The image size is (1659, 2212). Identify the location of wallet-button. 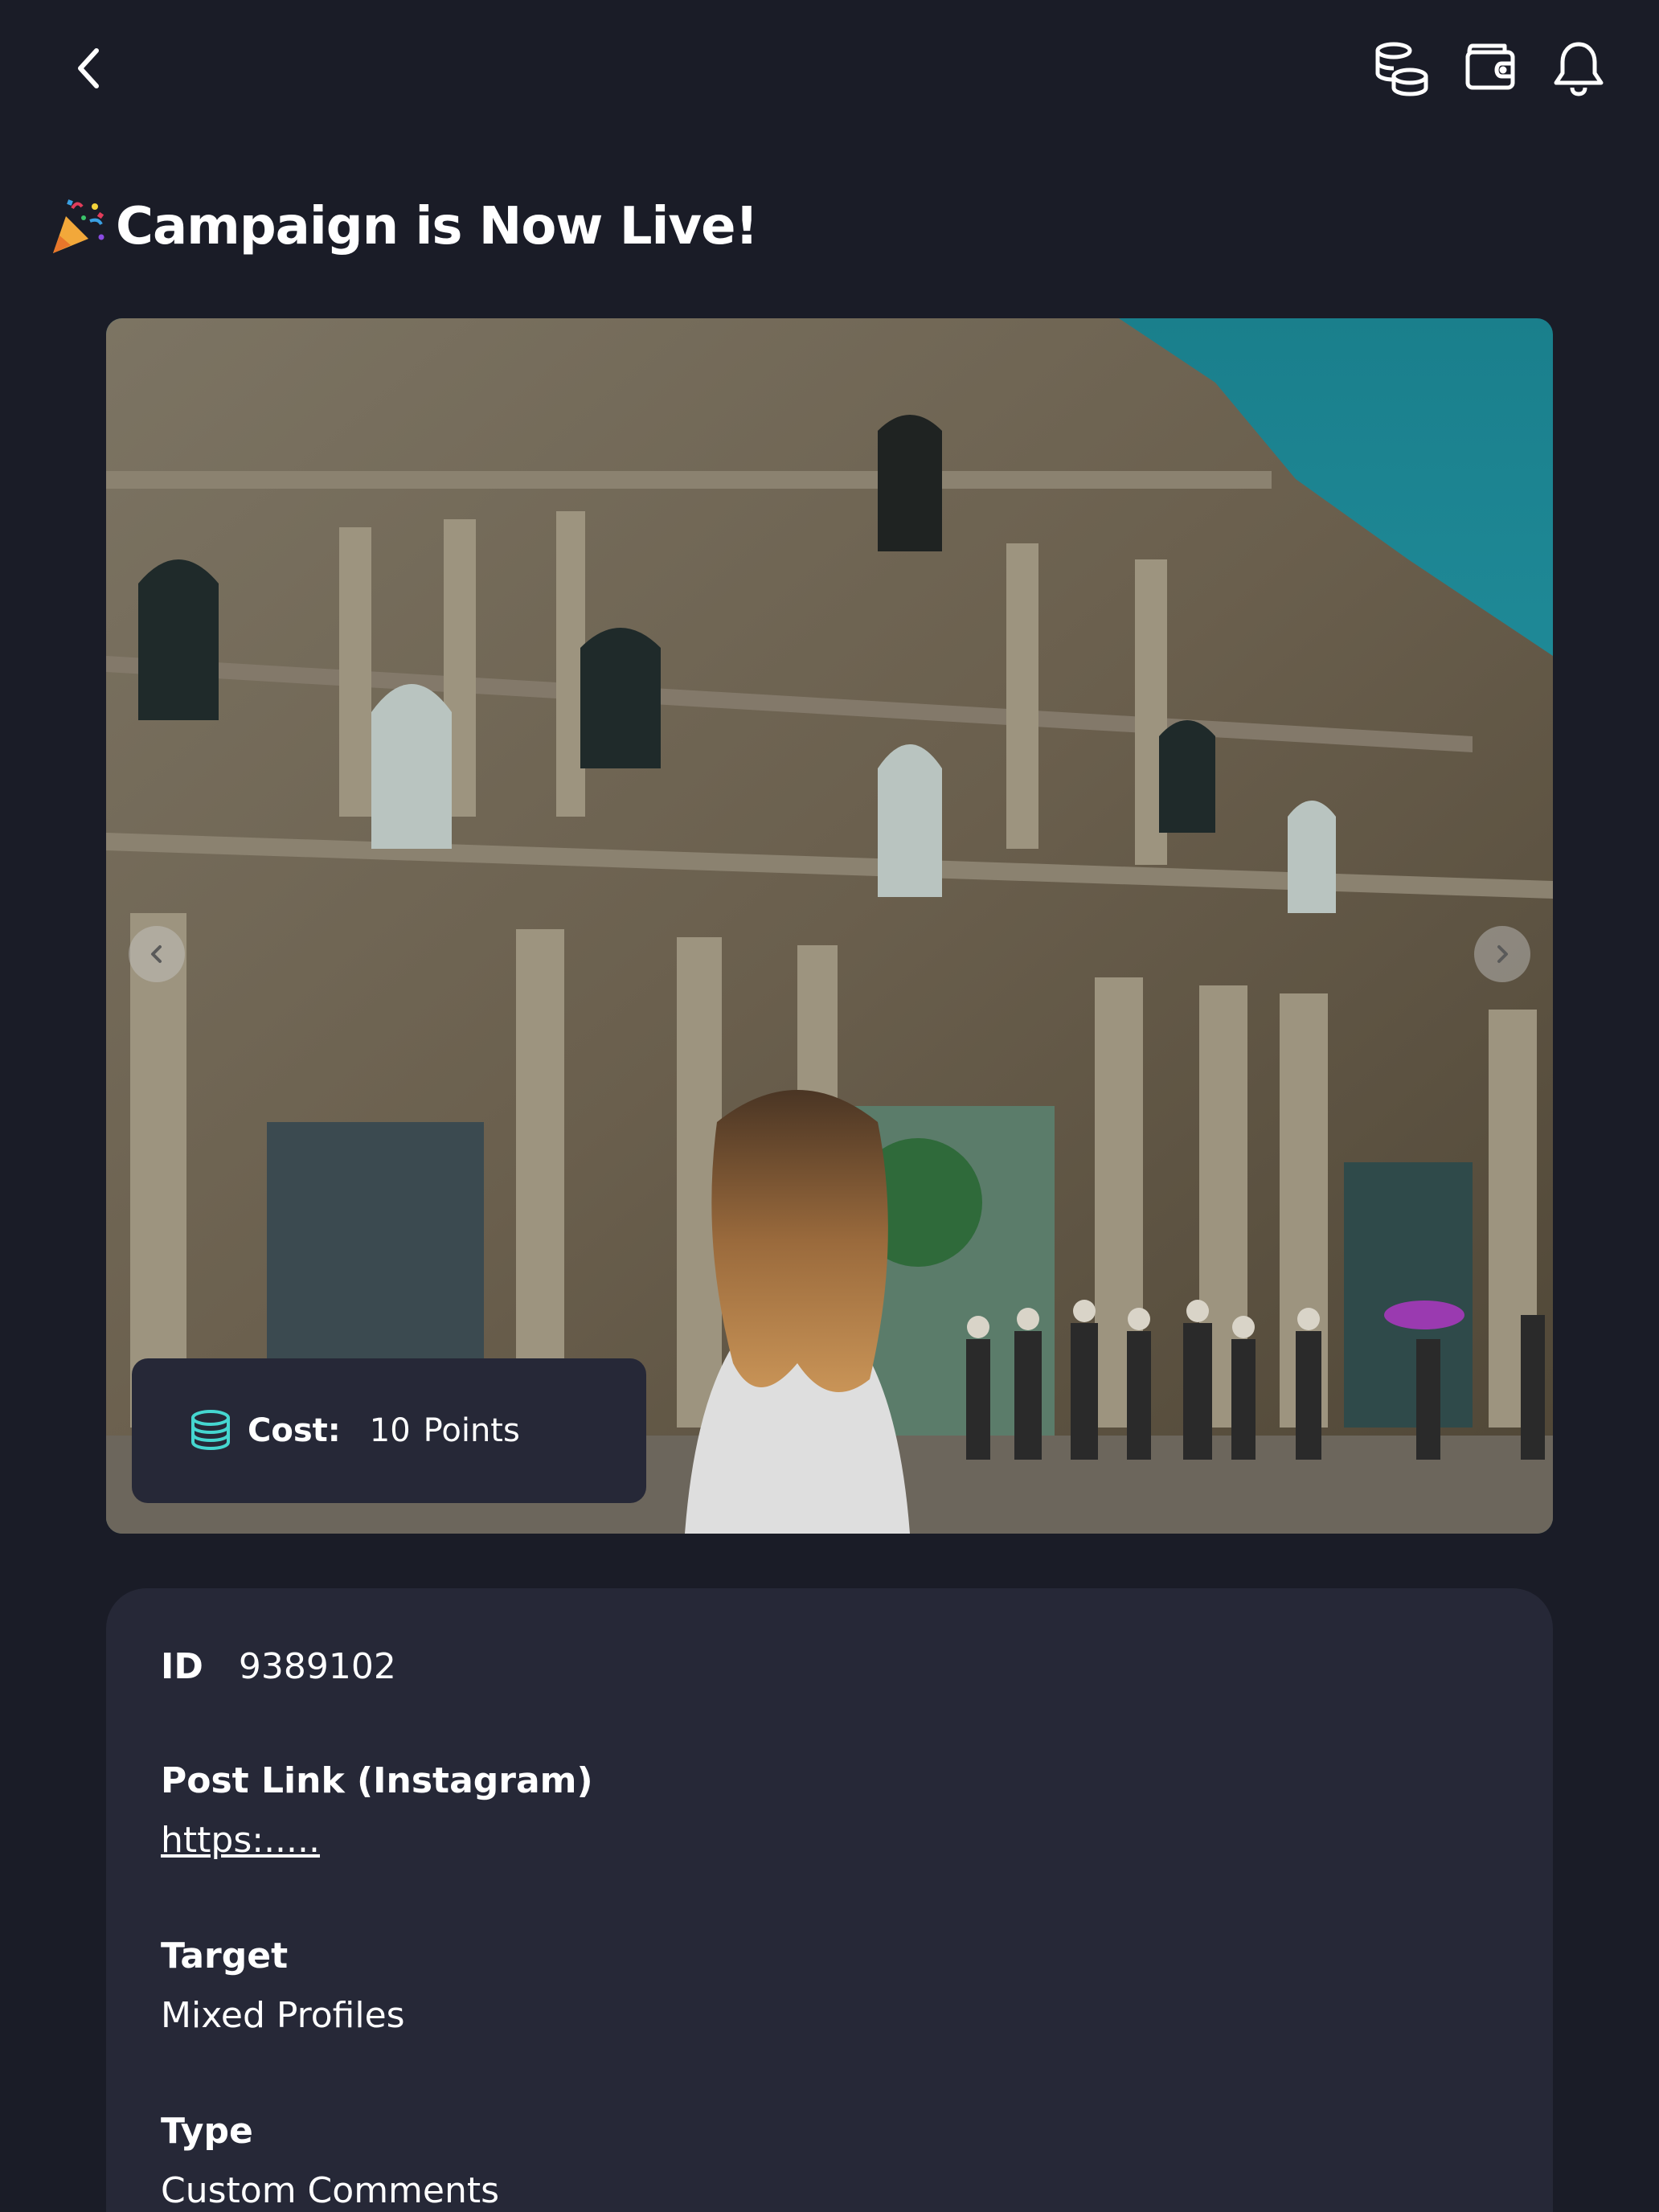
(1490, 68).